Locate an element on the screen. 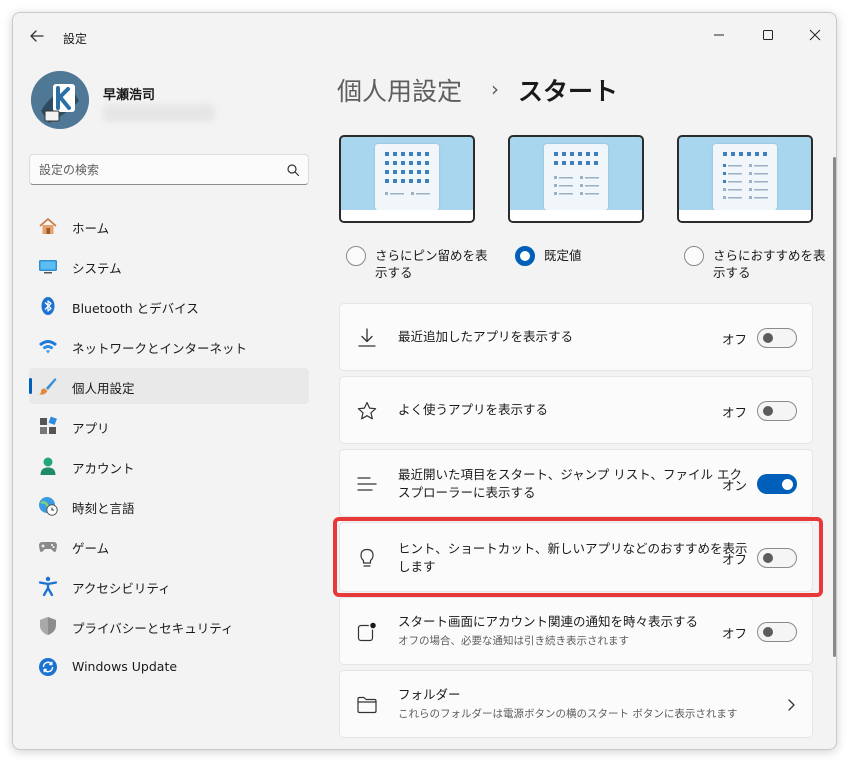 This screenshot has width=850, height=764. accessibility-icon is located at coordinates (48, 586).